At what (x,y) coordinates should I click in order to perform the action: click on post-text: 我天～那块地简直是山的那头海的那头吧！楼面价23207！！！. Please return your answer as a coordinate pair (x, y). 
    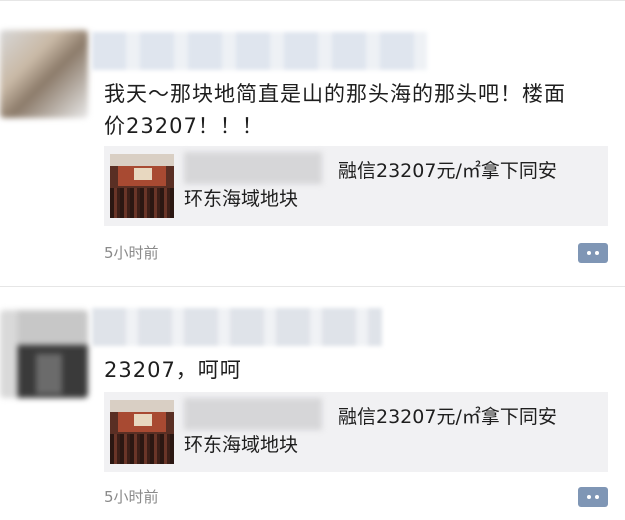
    Looking at the image, I should click on (335, 110).